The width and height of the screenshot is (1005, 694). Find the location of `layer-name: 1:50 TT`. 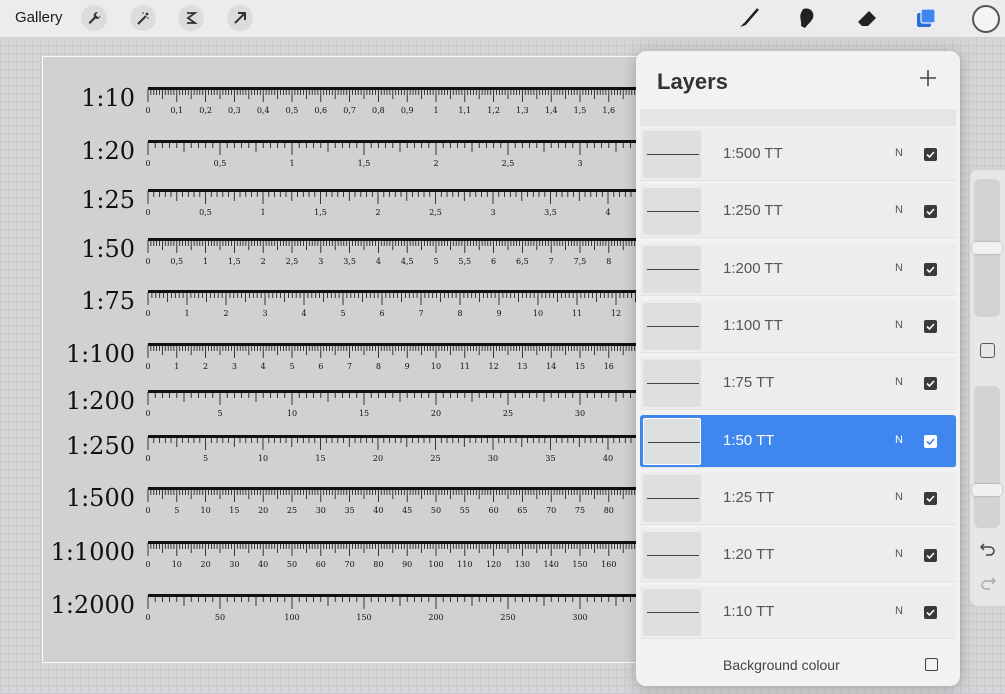

layer-name: 1:50 TT is located at coordinates (749, 440).